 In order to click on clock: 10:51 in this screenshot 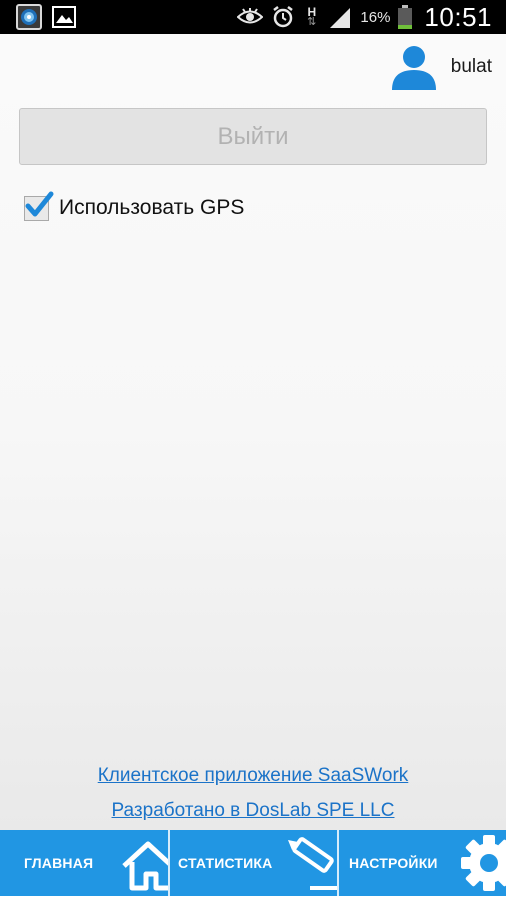, I will do `click(458, 16)`.